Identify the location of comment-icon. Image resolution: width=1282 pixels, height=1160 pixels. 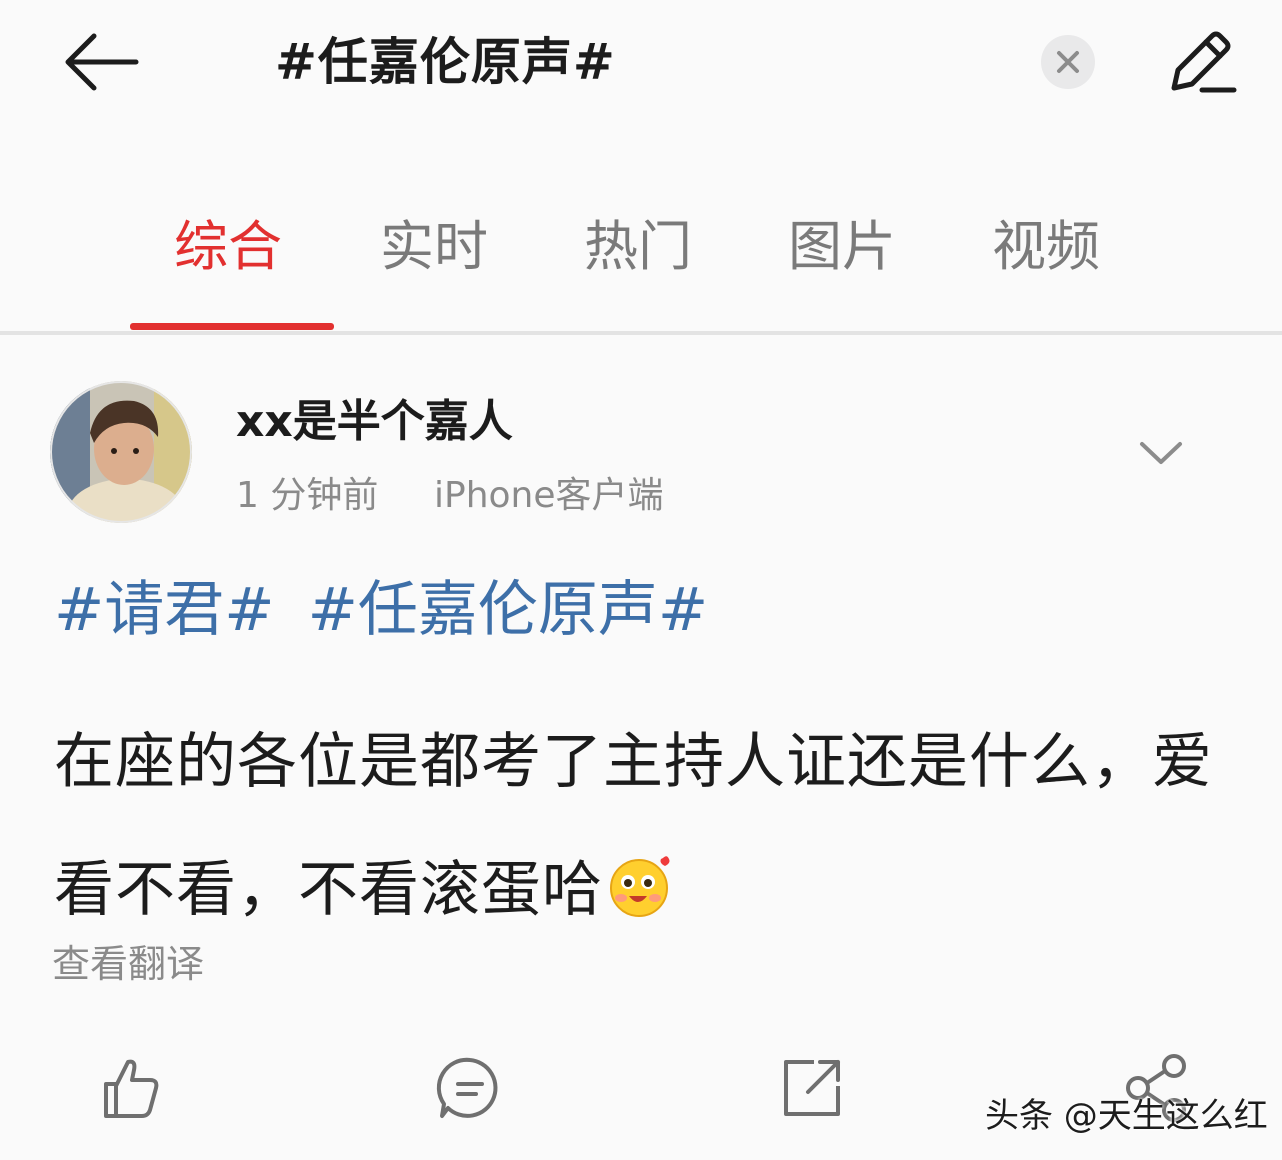
(467, 1087).